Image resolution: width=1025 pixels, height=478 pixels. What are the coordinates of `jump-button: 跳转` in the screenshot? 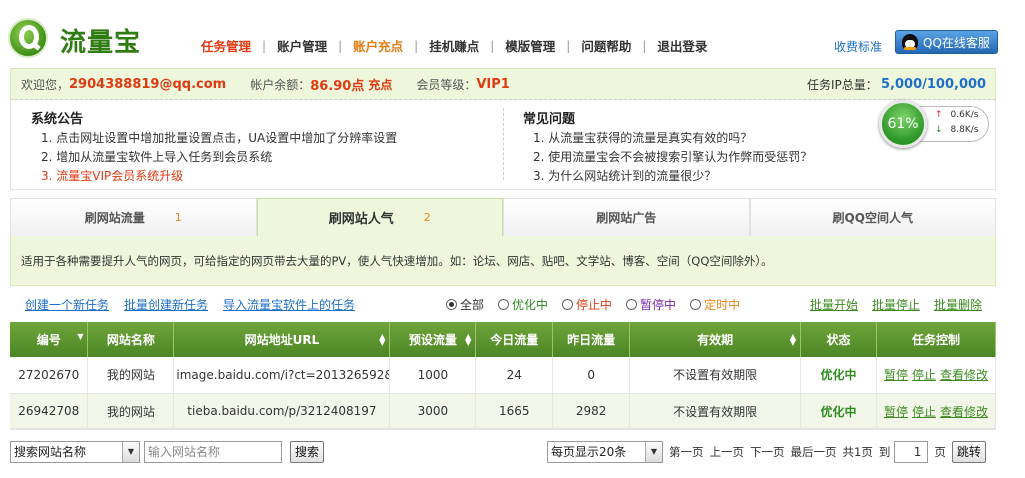 It's located at (968, 451).